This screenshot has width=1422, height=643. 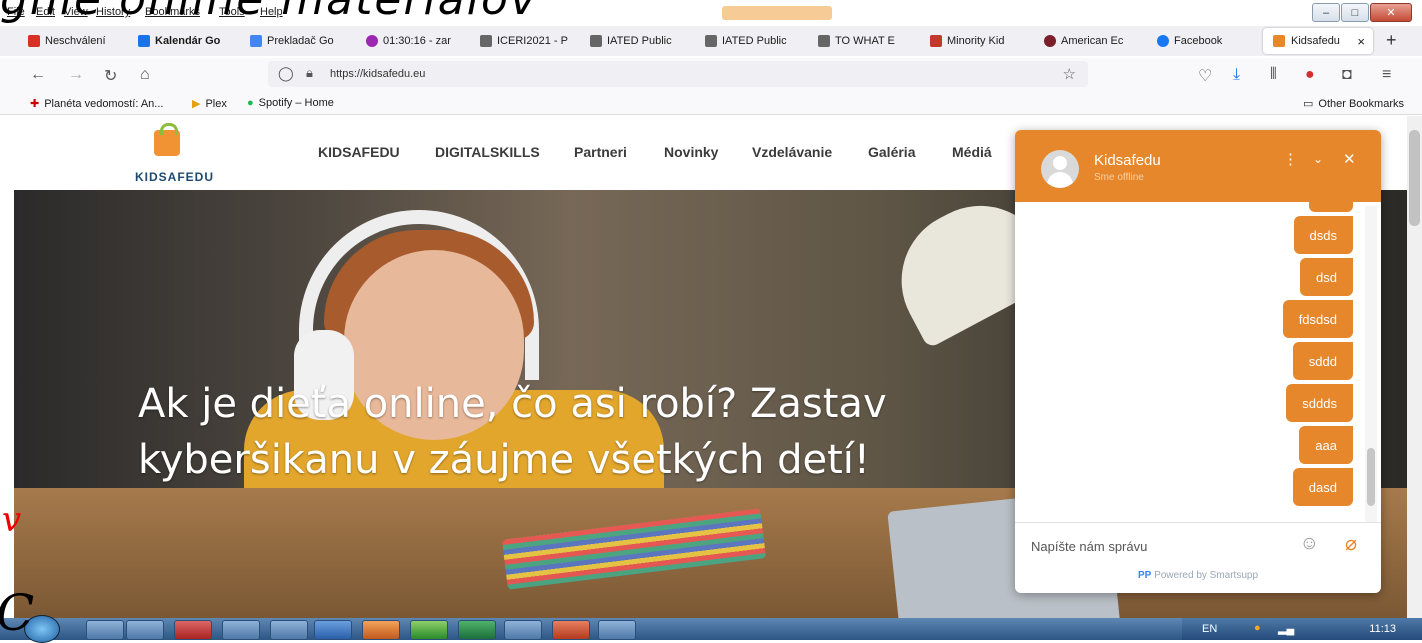 What do you see at coordinates (1326, 277) in the screenshot?
I see `message-bubble: dsd` at bounding box center [1326, 277].